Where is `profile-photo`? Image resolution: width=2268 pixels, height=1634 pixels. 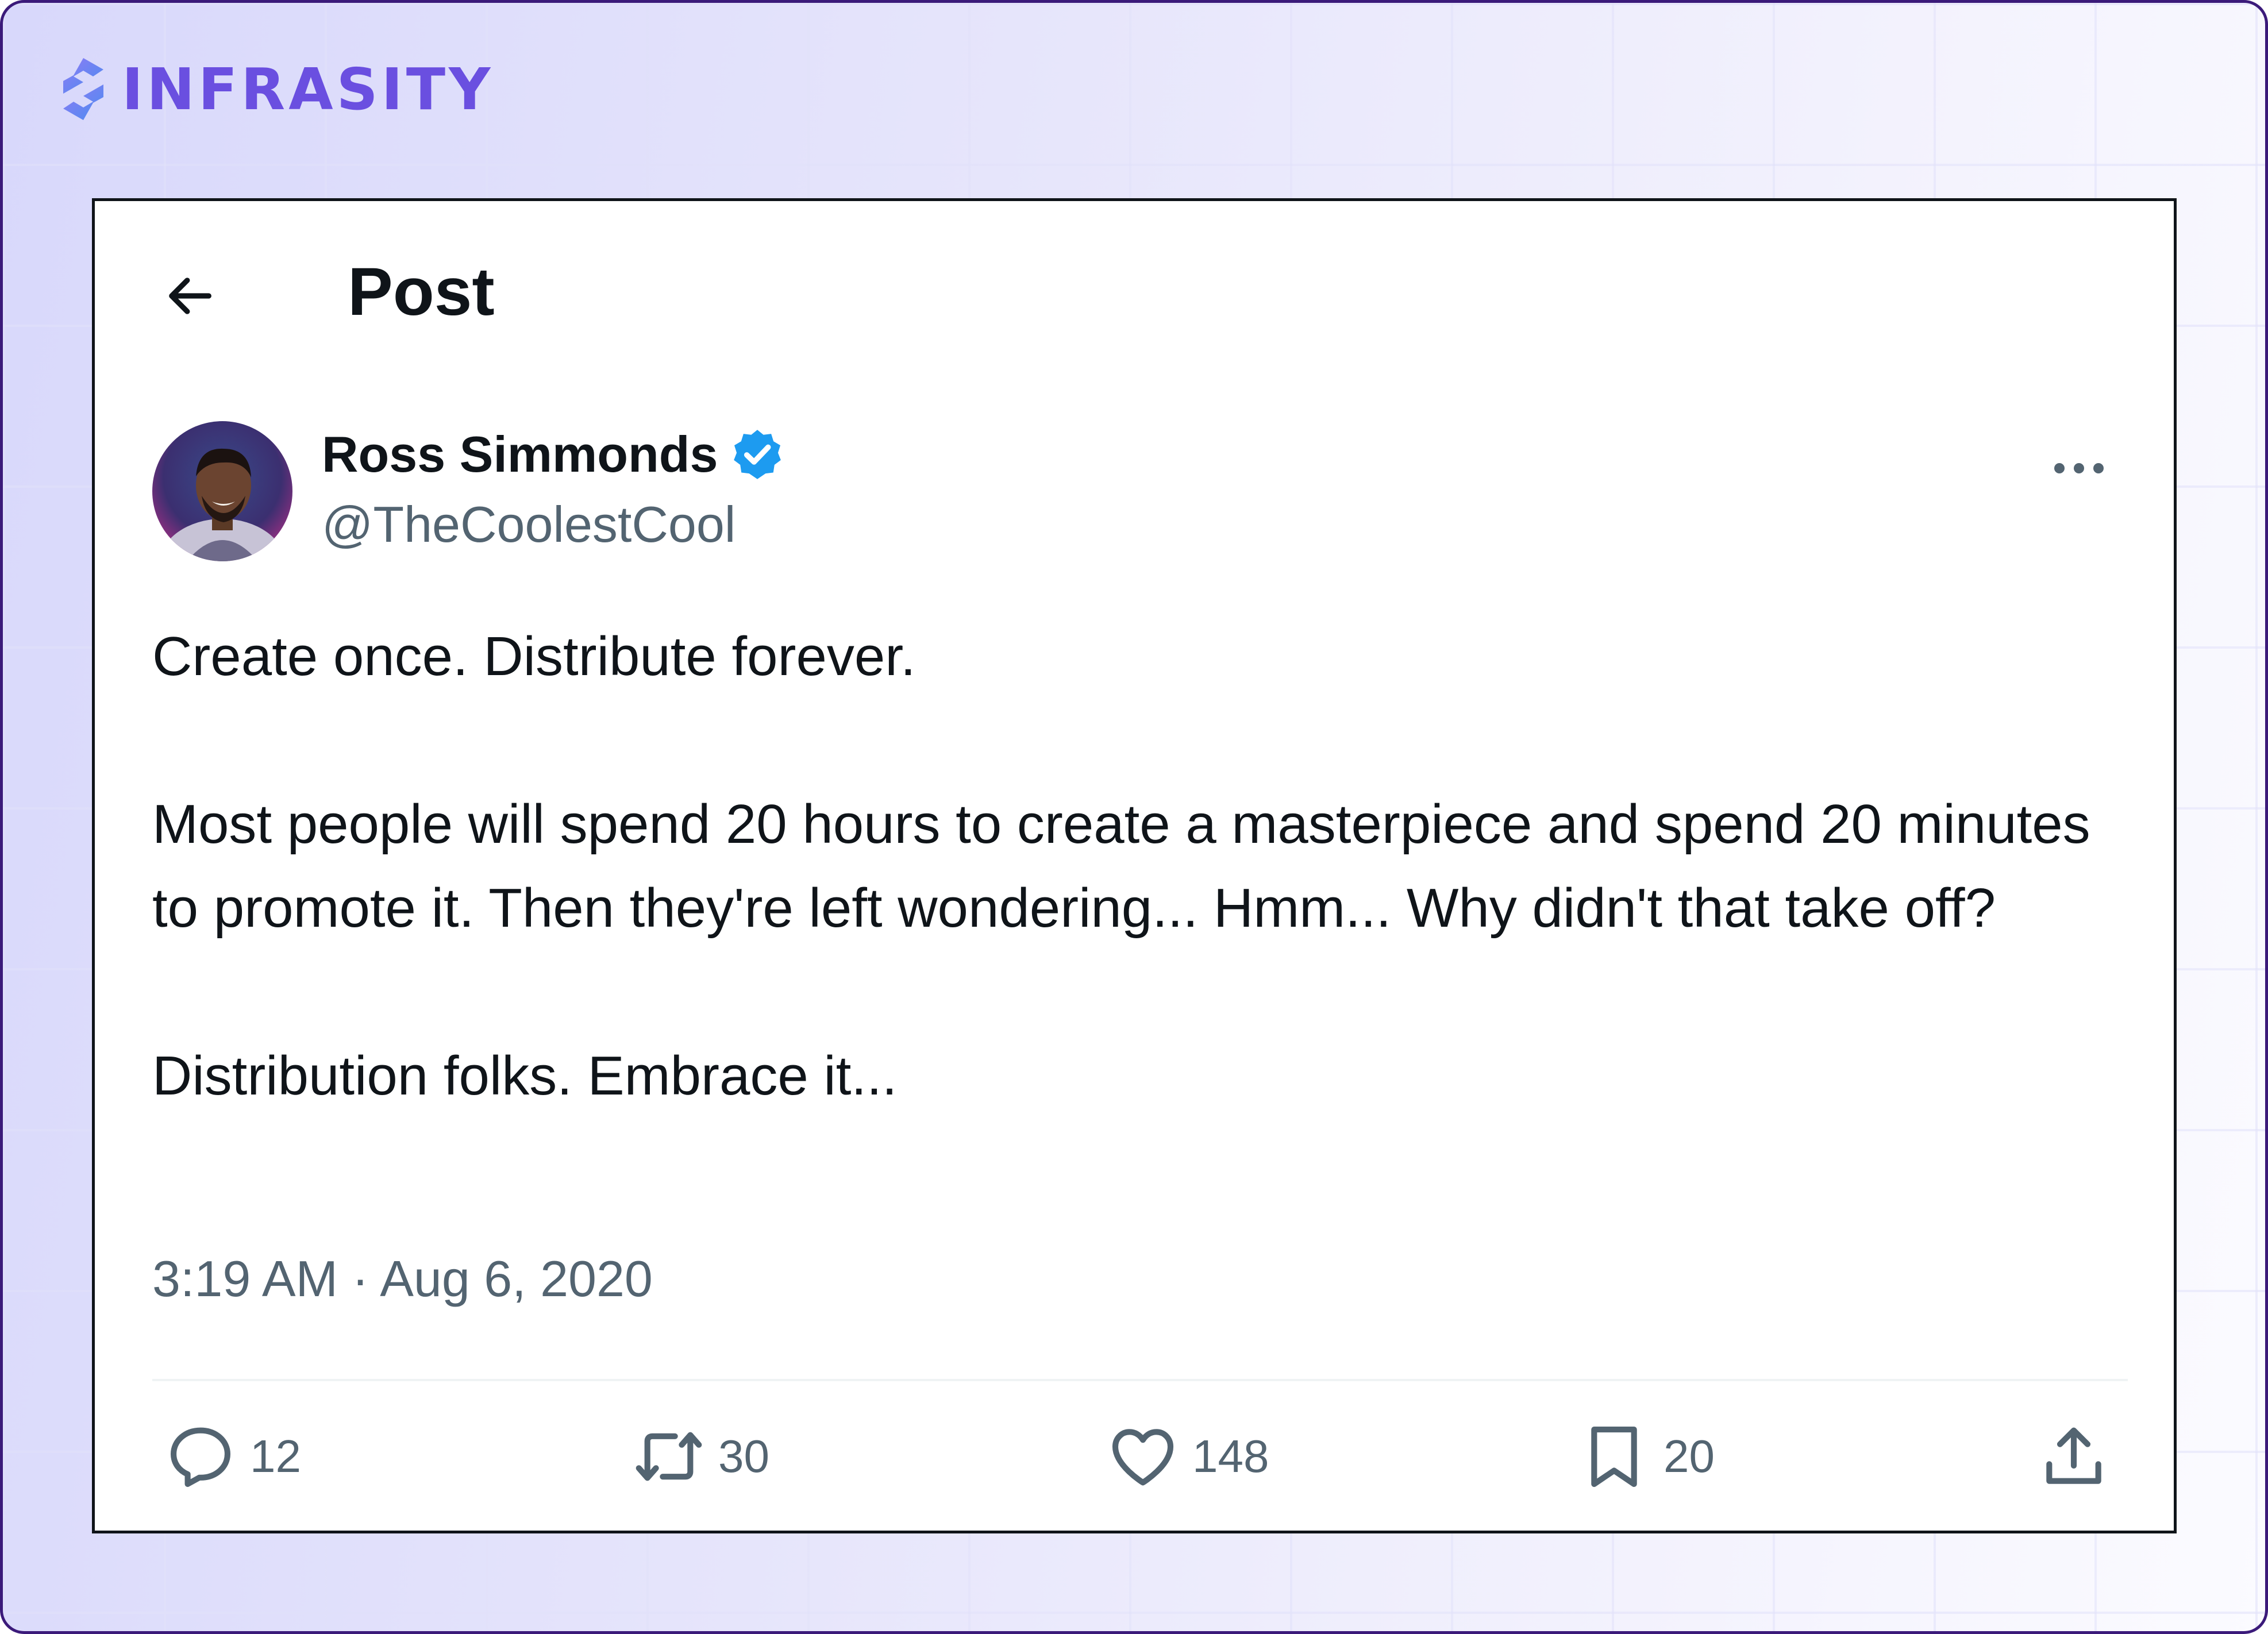
profile-photo is located at coordinates (222, 491).